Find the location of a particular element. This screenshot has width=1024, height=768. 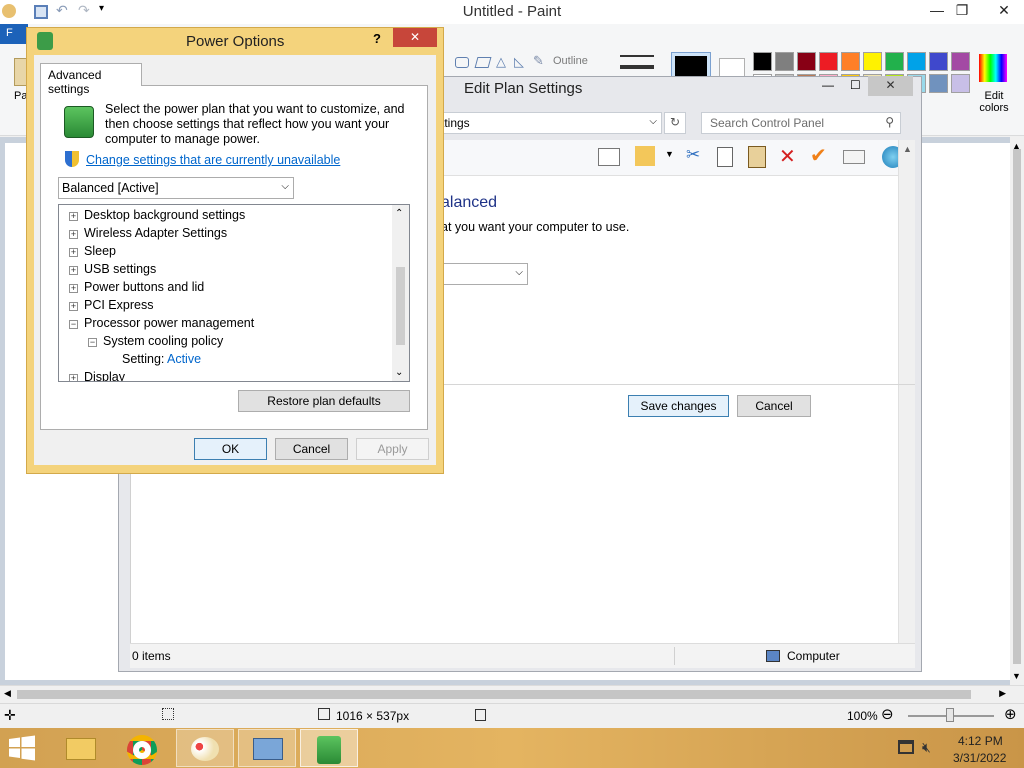

taskbar-control-panel is located at coordinates (267, 748).